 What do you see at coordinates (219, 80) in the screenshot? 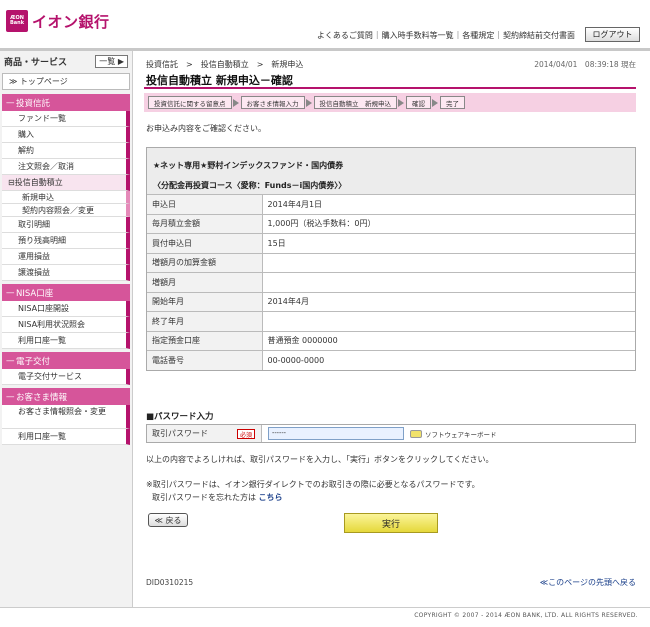
I see `page-title: 投信自動積立 新規申込－確認` at bounding box center [219, 80].